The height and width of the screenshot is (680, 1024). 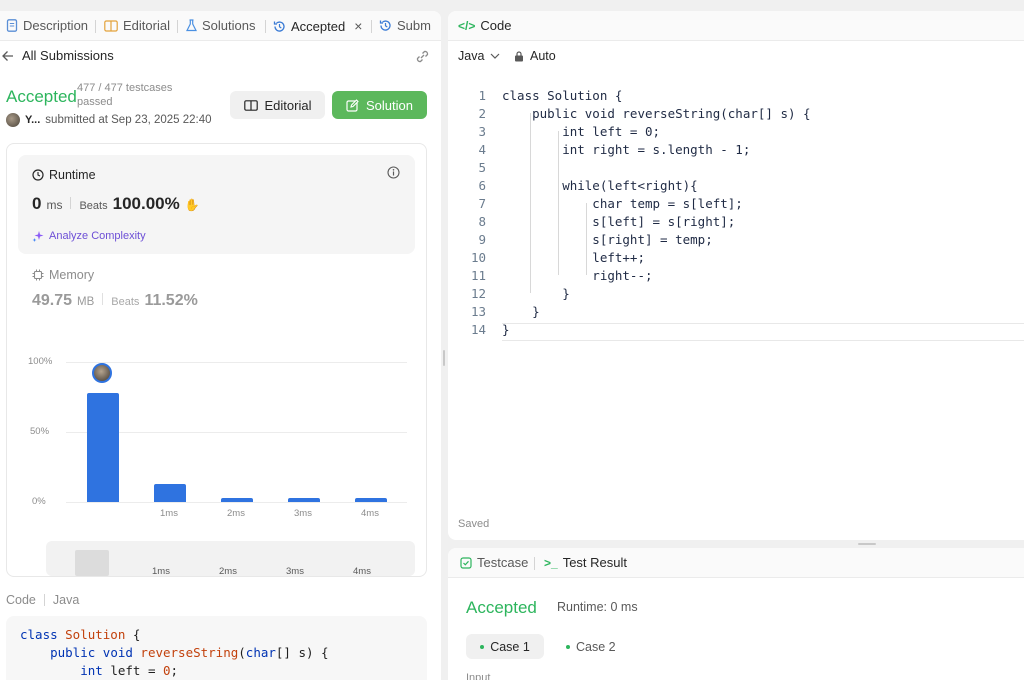 What do you see at coordinates (371, 499) in the screenshot?
I see `bar-4ms` at bounding box center [371, 499].